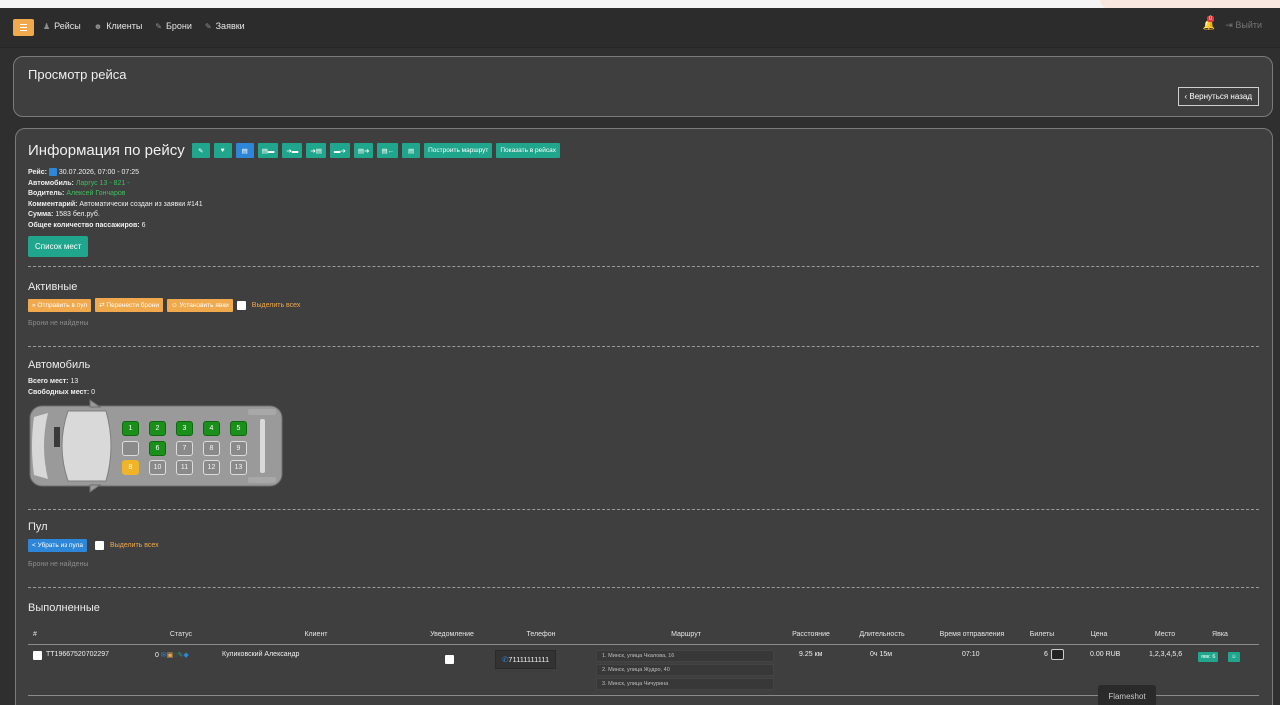  What do you see at coordinates (130, 467) in the screenshot?
I see `seat-driver: 8` at bounding box center [130, 467].